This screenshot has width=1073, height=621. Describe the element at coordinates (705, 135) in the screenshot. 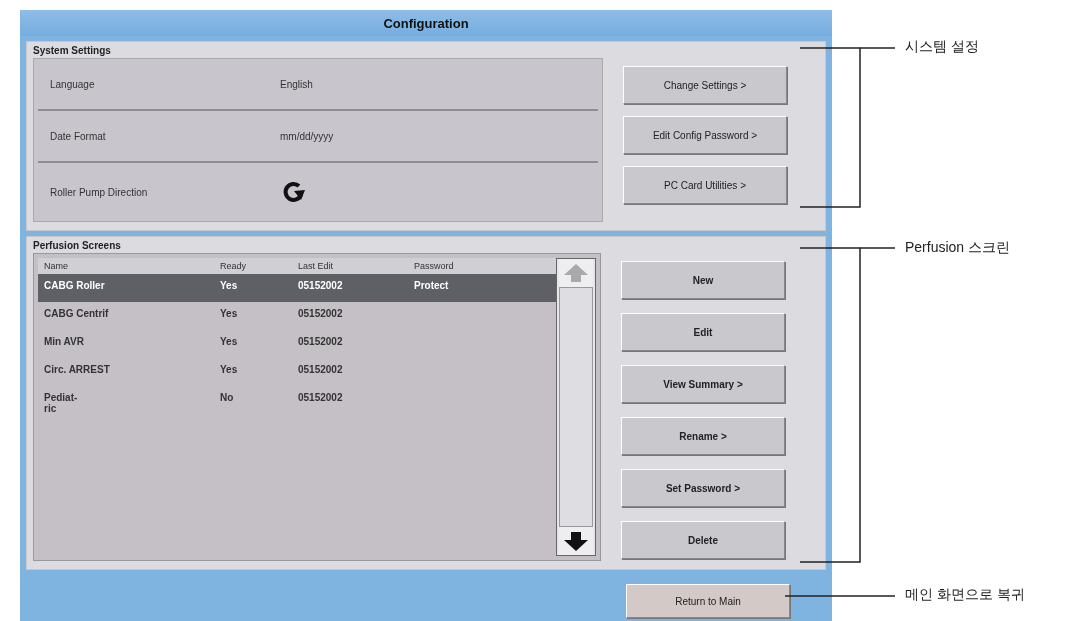

I see `settings-button: Edit Config Password >` at that location.